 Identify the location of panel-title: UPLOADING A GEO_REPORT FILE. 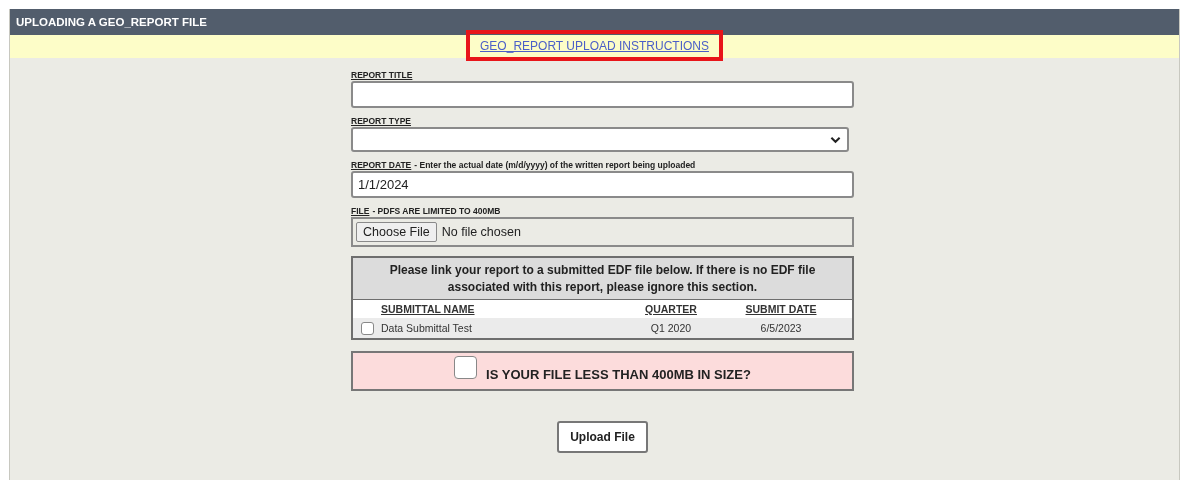
(111, 22).